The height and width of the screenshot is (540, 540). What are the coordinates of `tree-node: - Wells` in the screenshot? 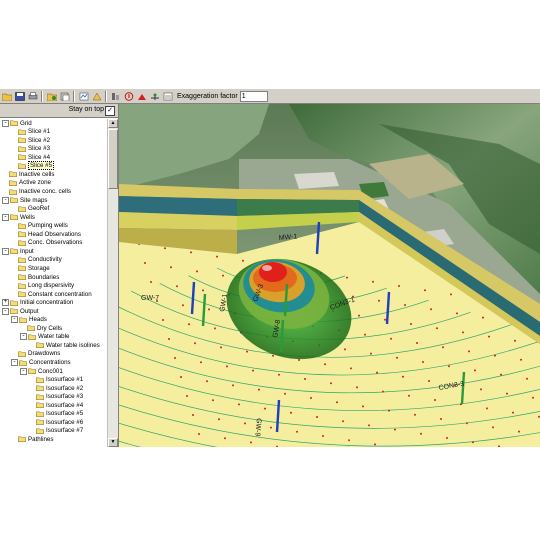 It's located at (18, 217).